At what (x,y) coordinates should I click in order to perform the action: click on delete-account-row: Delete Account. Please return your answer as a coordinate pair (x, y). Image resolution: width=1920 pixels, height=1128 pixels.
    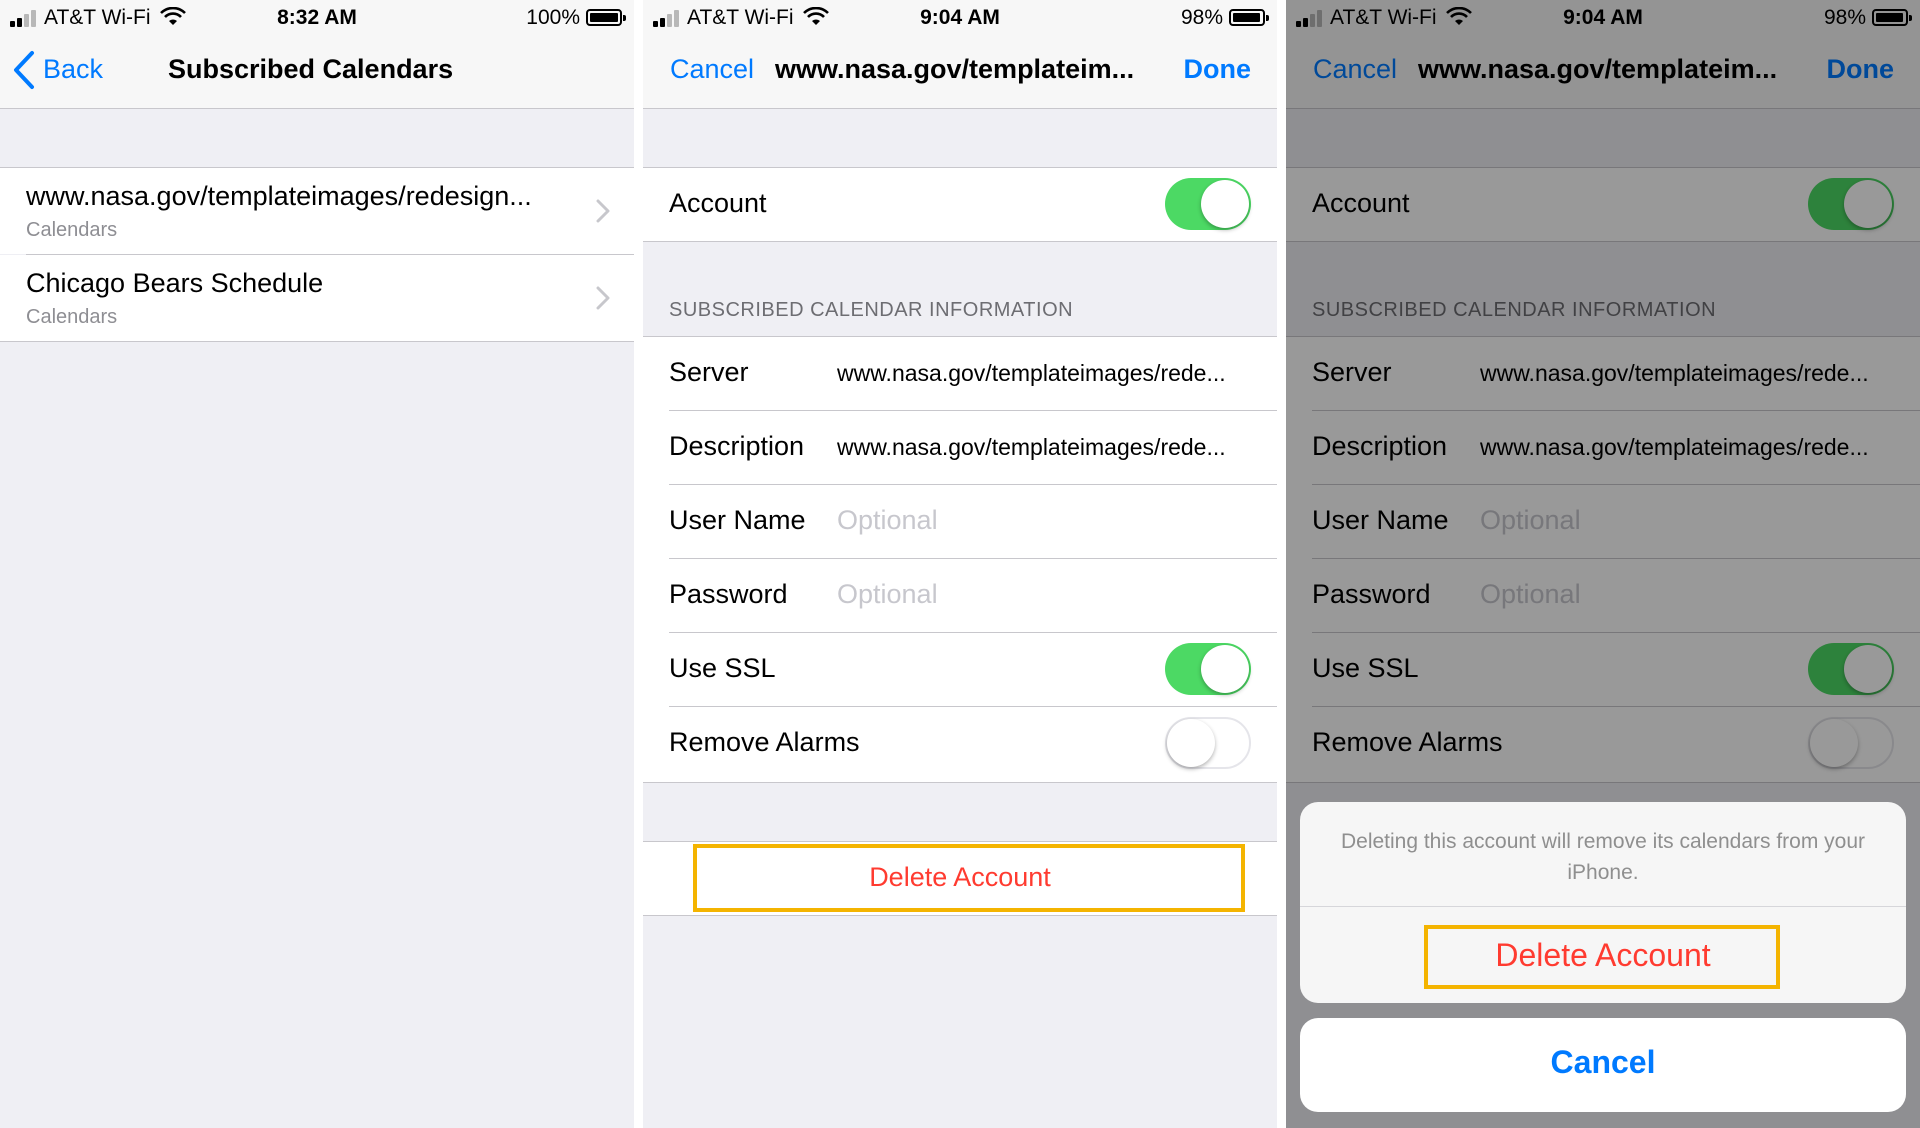
    Looking at the image, I should click on (960, 878).